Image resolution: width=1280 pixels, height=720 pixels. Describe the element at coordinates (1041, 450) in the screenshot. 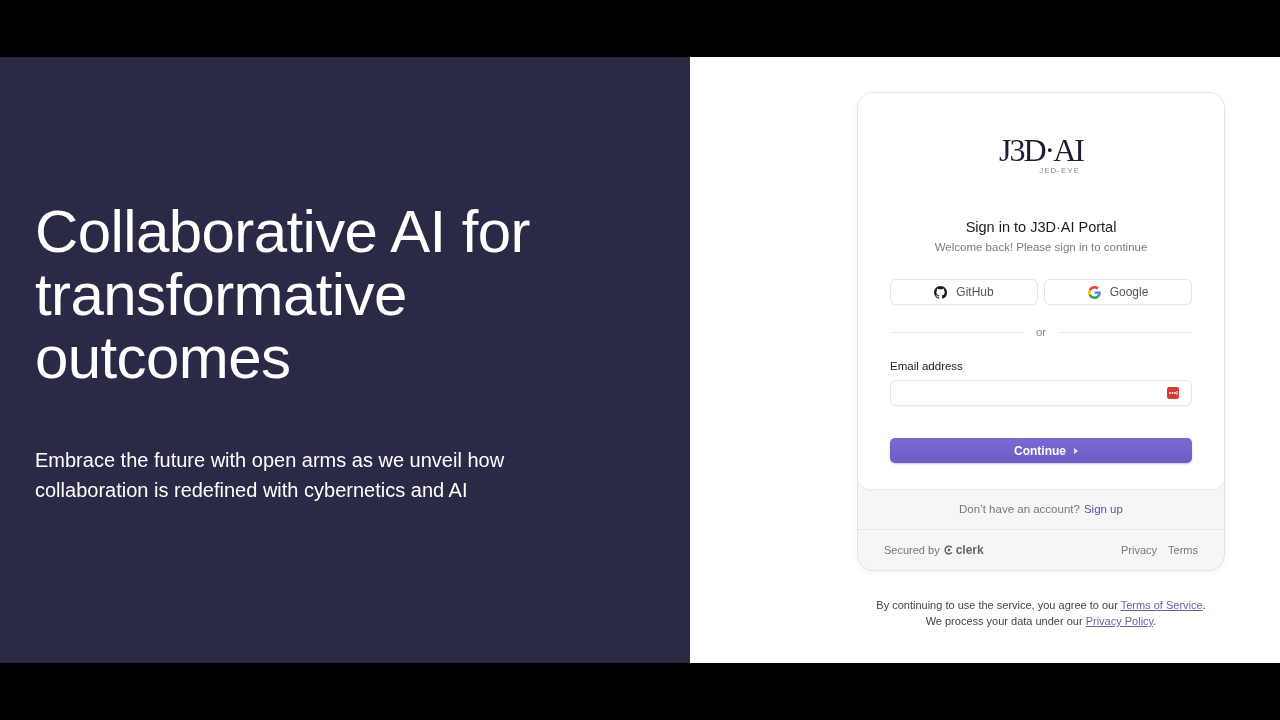

I see `continue-button: Continue` at that location.